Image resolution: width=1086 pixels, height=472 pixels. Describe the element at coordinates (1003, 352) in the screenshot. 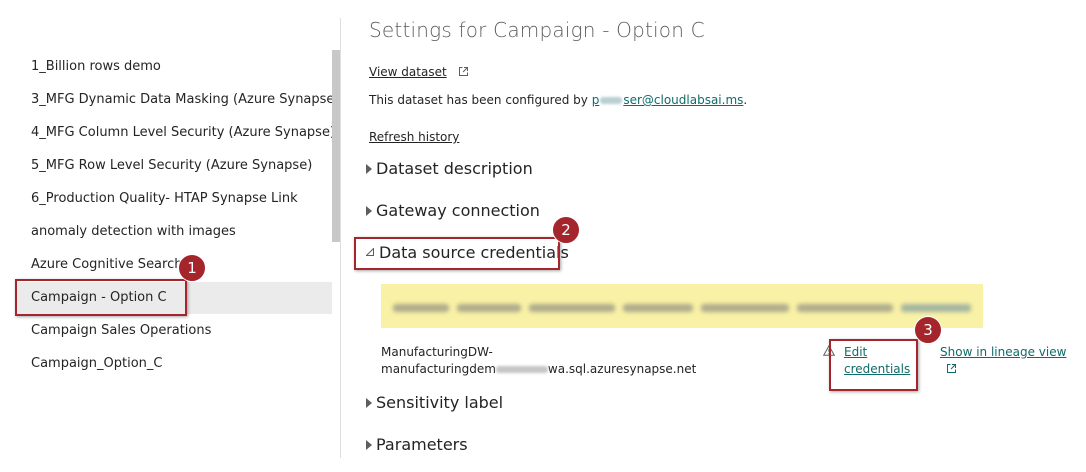

I see `show-in-lineage-view-link: Show in lineage view` at that location.